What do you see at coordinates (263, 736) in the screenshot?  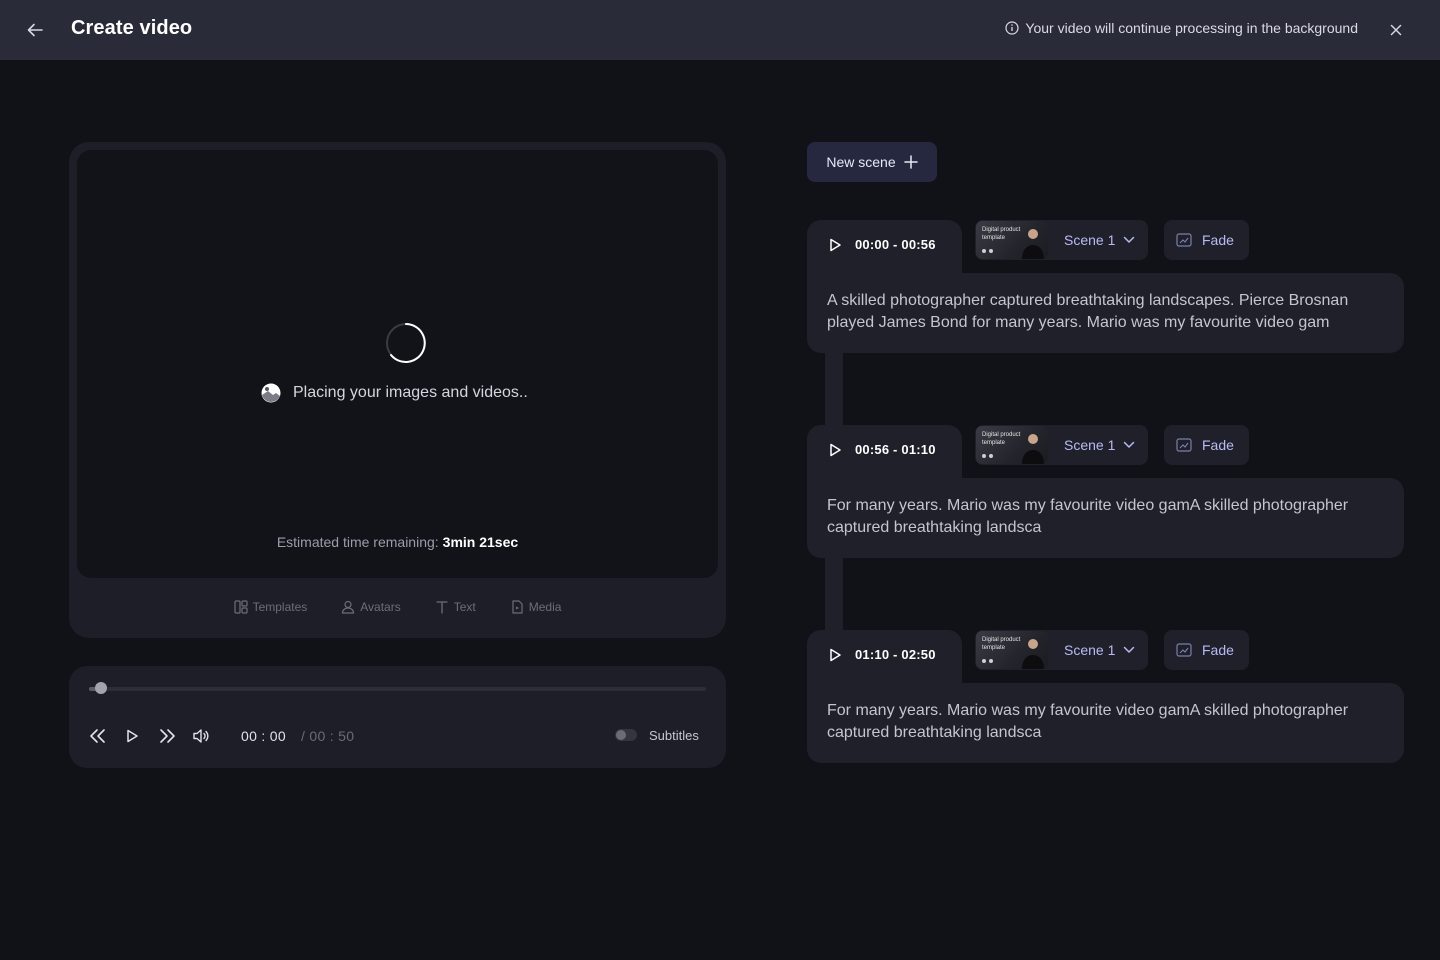 I see `current-time: 00` at bounding box center [263, 736].